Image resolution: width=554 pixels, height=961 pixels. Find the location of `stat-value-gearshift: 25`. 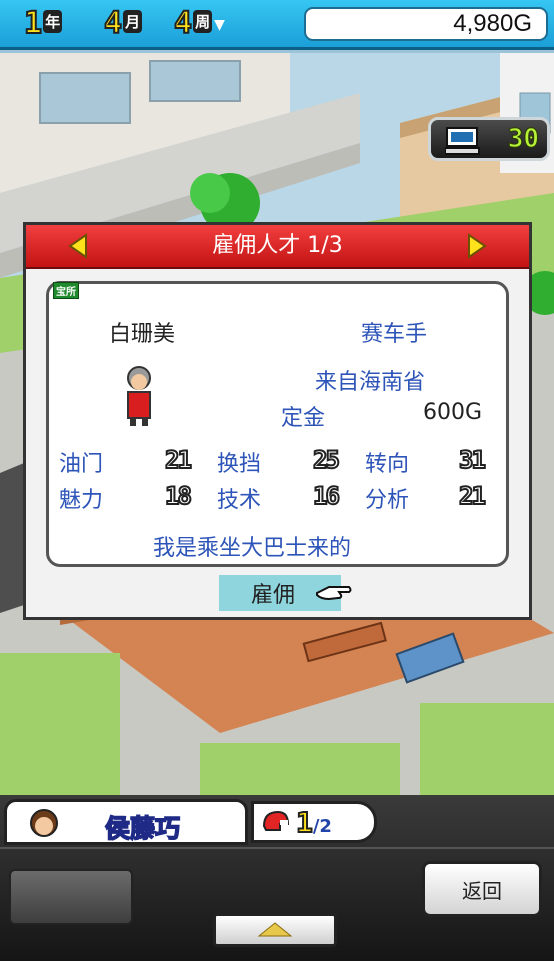

stat-value-gearshift: 25 is located at coordinates (326, 460).